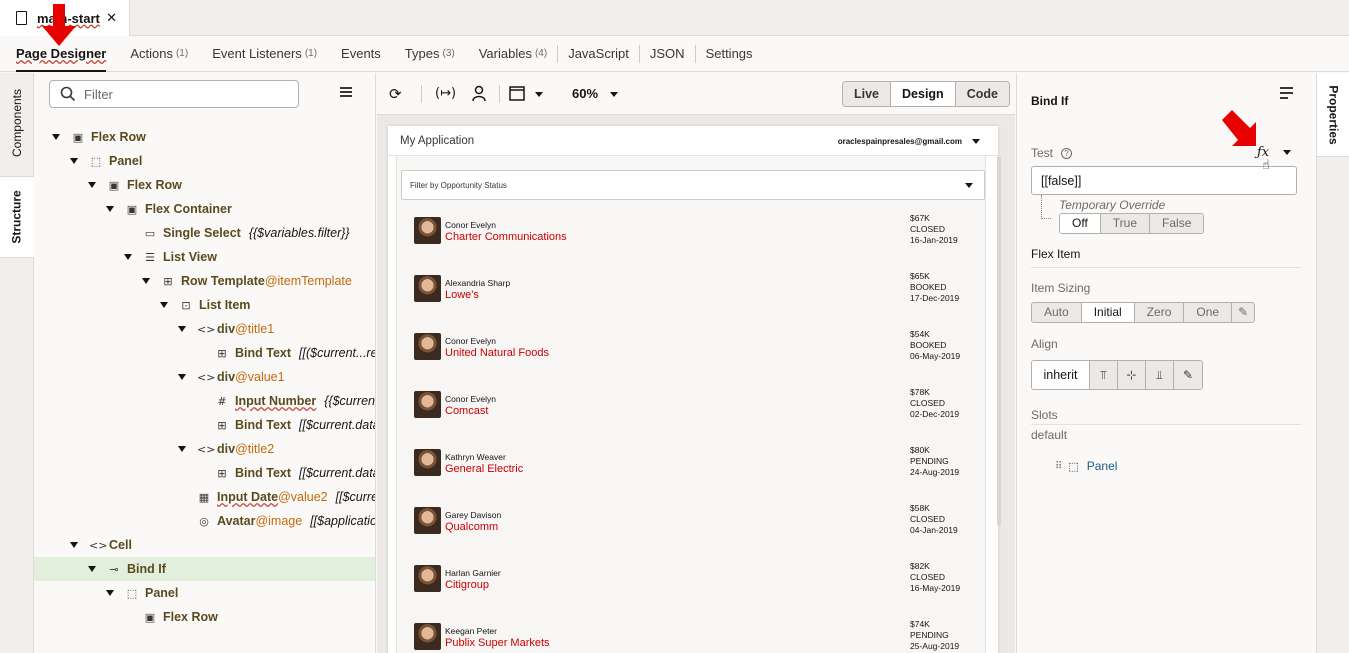 This screenshot has width=1349, height=653. I want to click on device-frame-icon, so click(517, 93).